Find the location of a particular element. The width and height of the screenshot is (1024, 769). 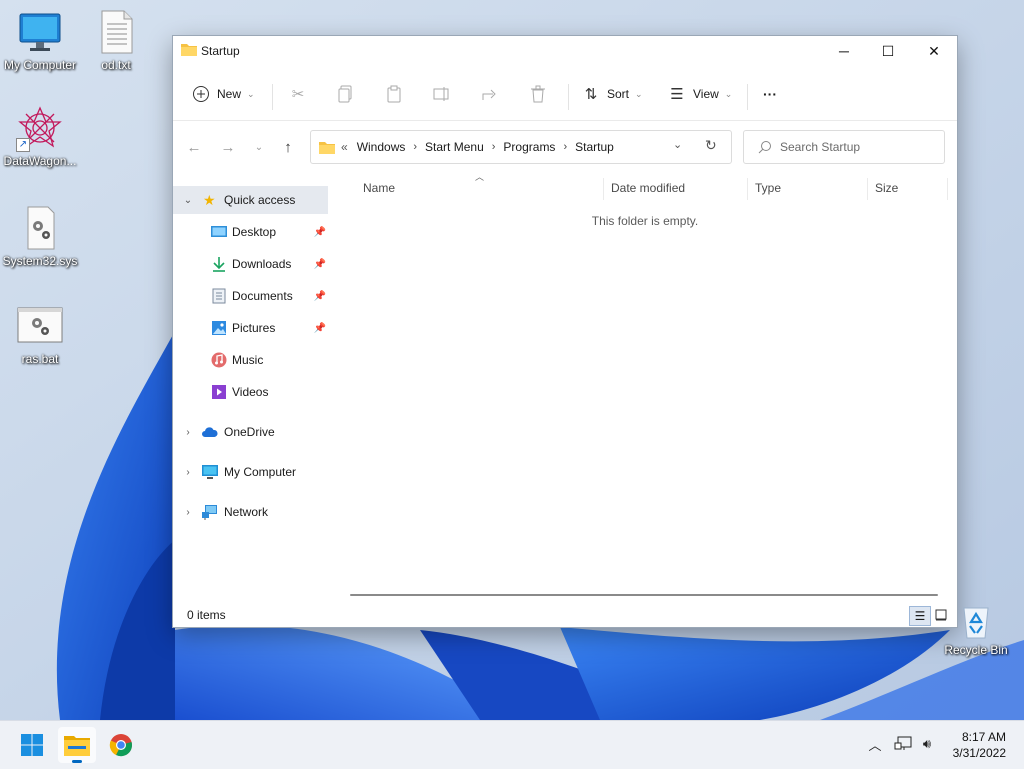

up-button: ↑ is located at coordinates (288, 147).